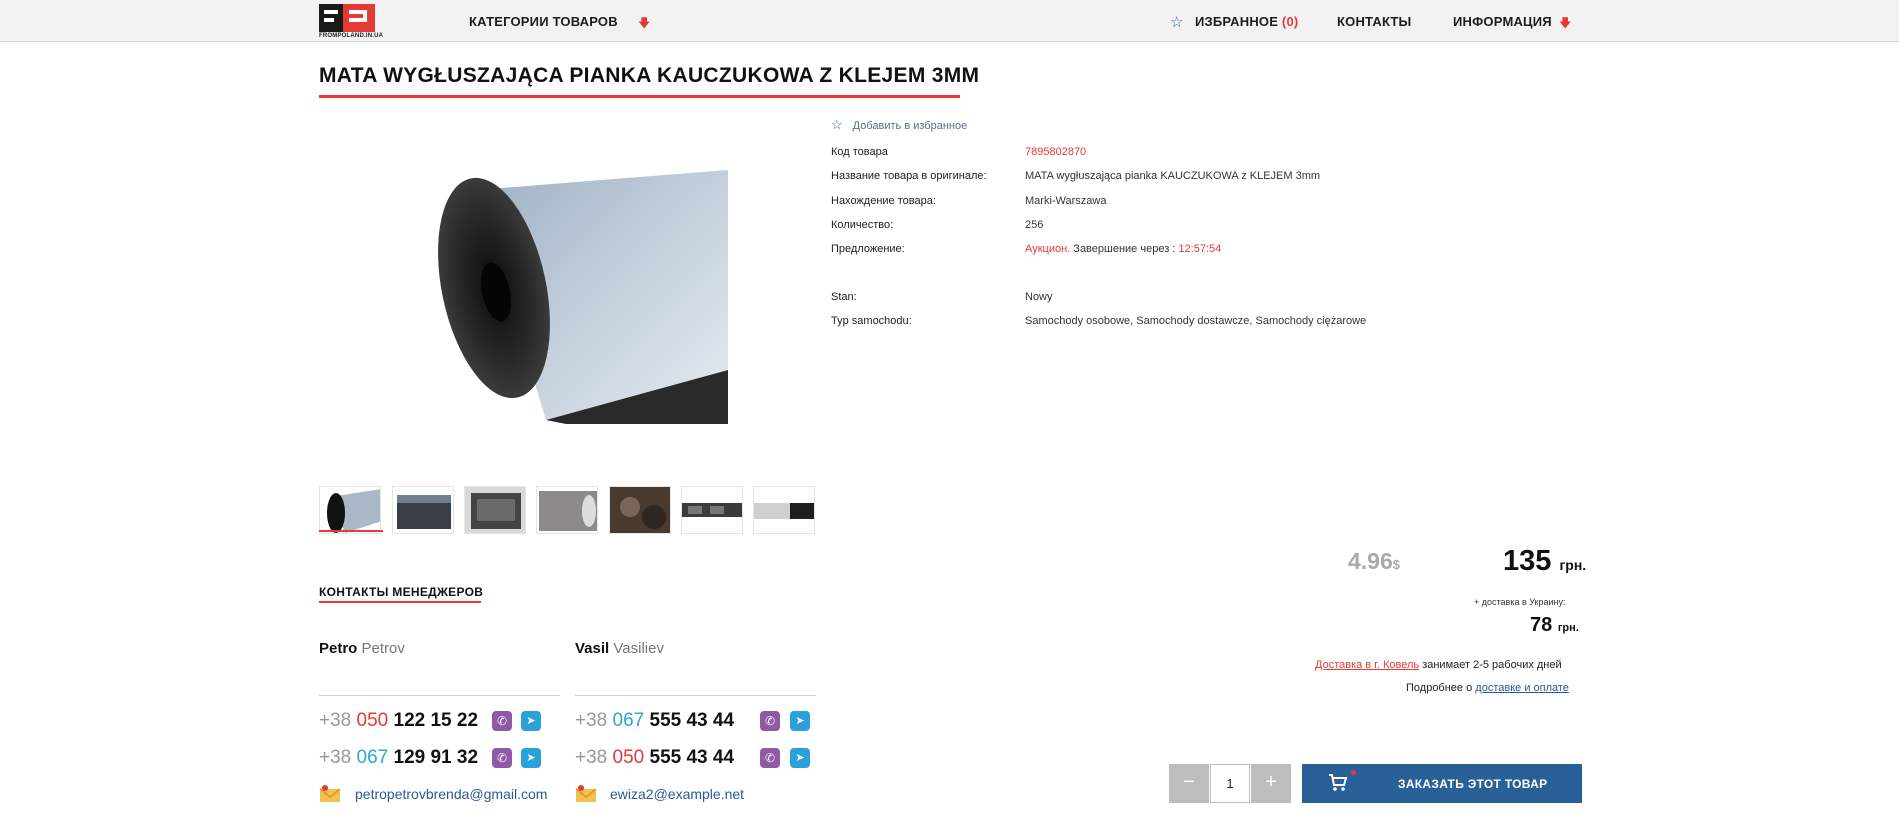 This screenshot has height=821, width=1899. I want to click on order-button: ЗАКАЗАТЬ ЭТОТ ТОВАР, so click(1442, 783).